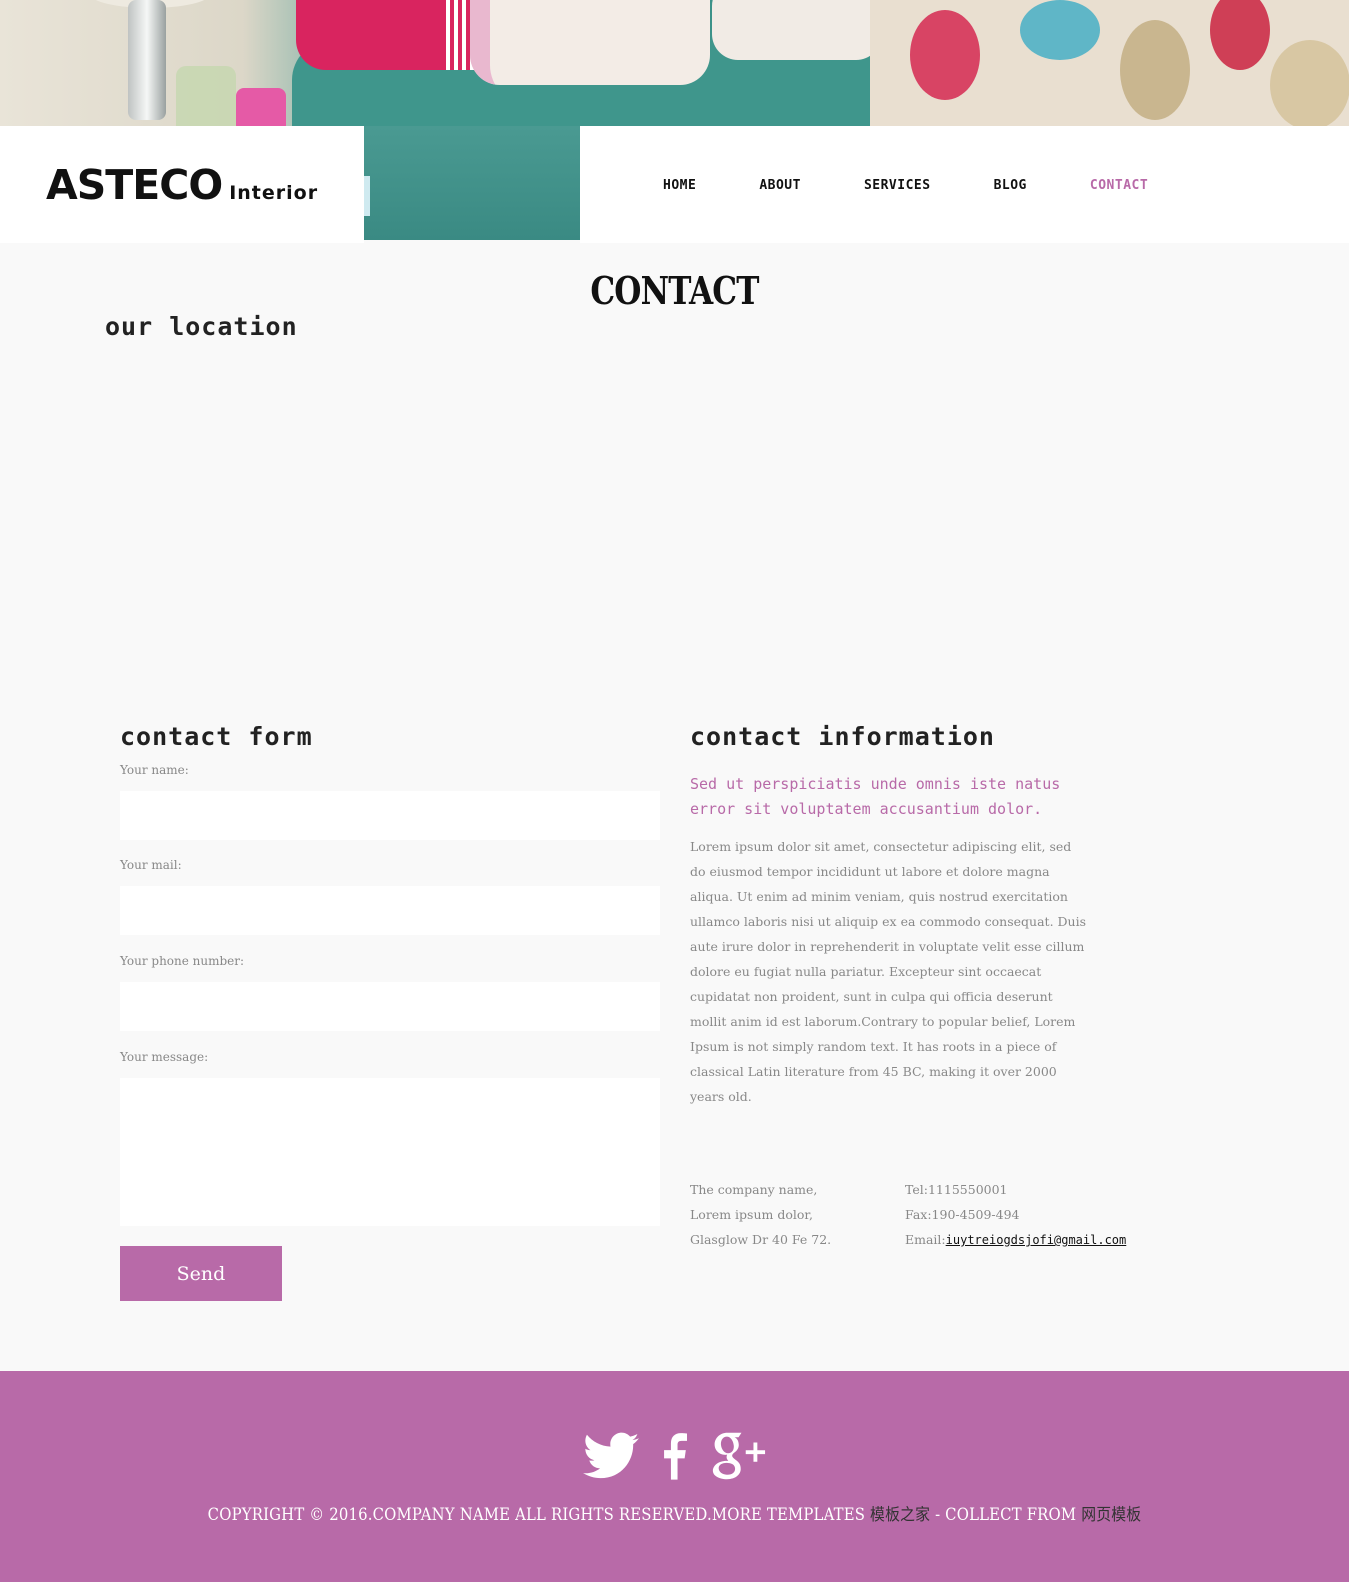 This screenshot has height=1582, width=1349. What do you see at coordinates (1119, 185) in the screenshot?
I see `nav-contact: CONTACT` at bounding box center [1119, 185].